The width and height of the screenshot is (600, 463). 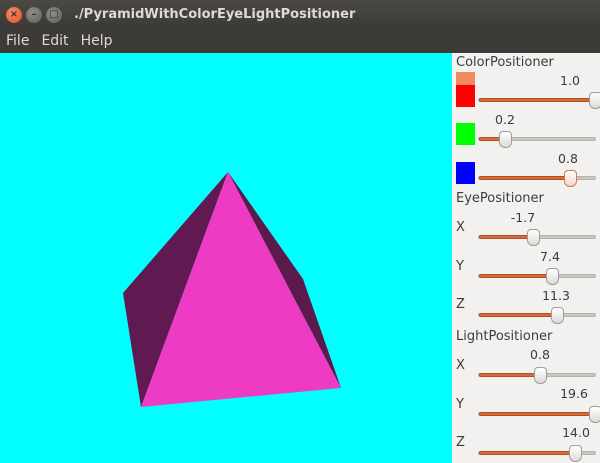 I want to click on blue-slider-thumb, so click(x=570, y=178).